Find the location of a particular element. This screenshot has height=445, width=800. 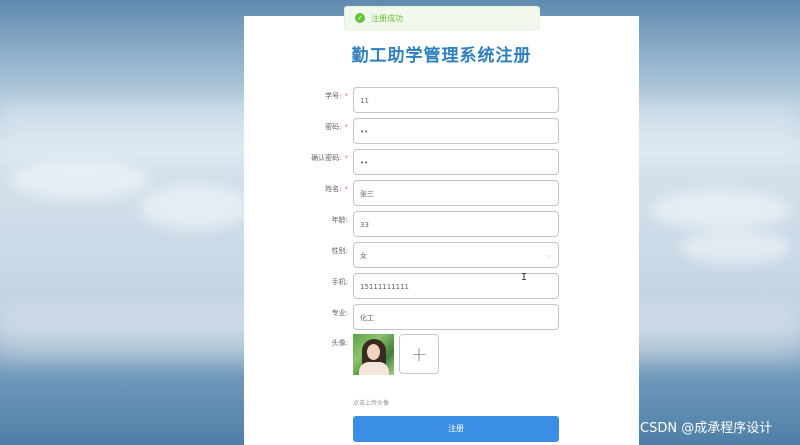

form-row-gender: 性别: 女 ⌵ is located at coordinates (441, 255).